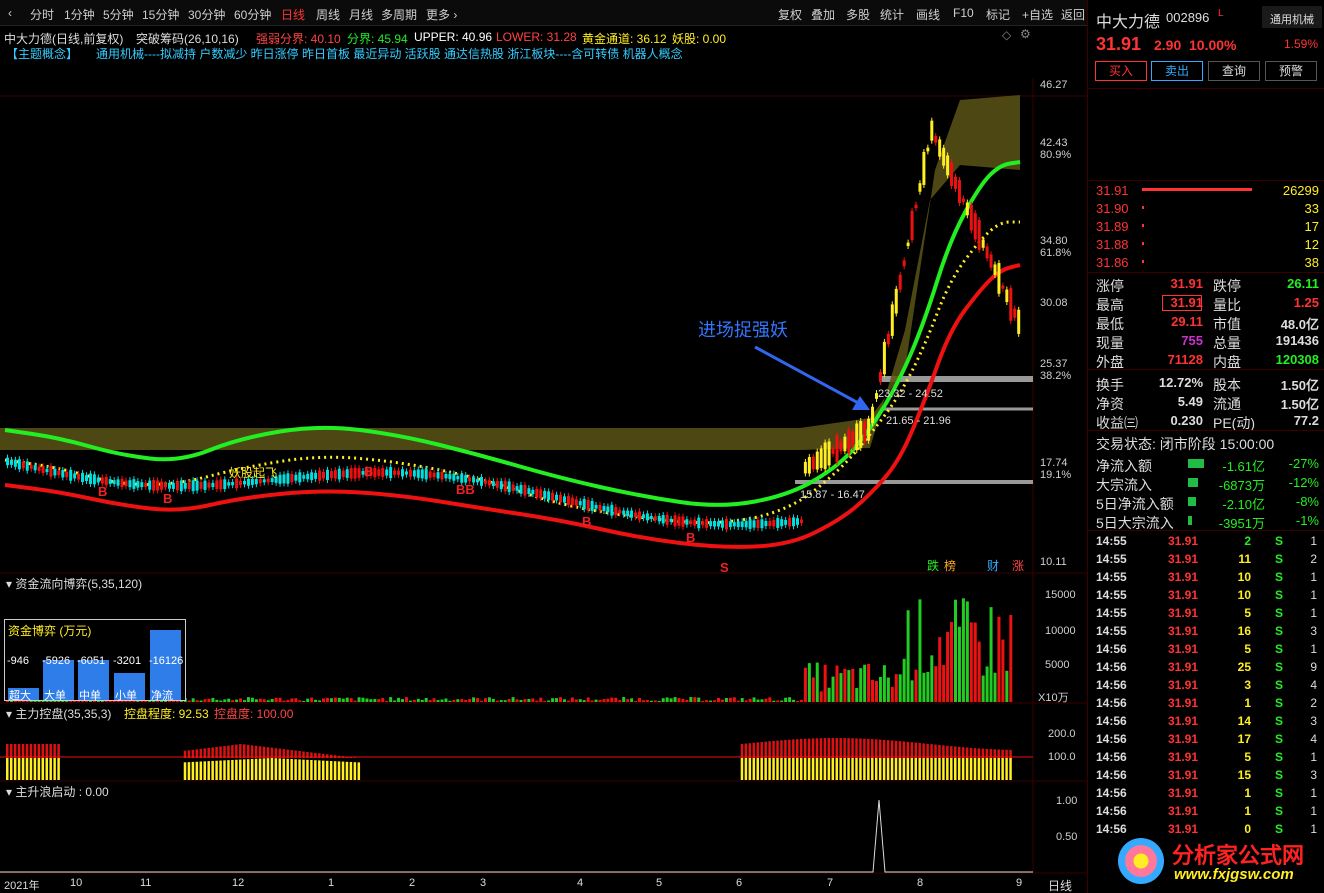 Image resolution: width=1324 pixels, height=893 pixels. What do you see at coordinates (1206, 739) in the screenshot?
I see `tick-row: 14:56 31.91 17 S 4` at bounding box center [1206, 739].